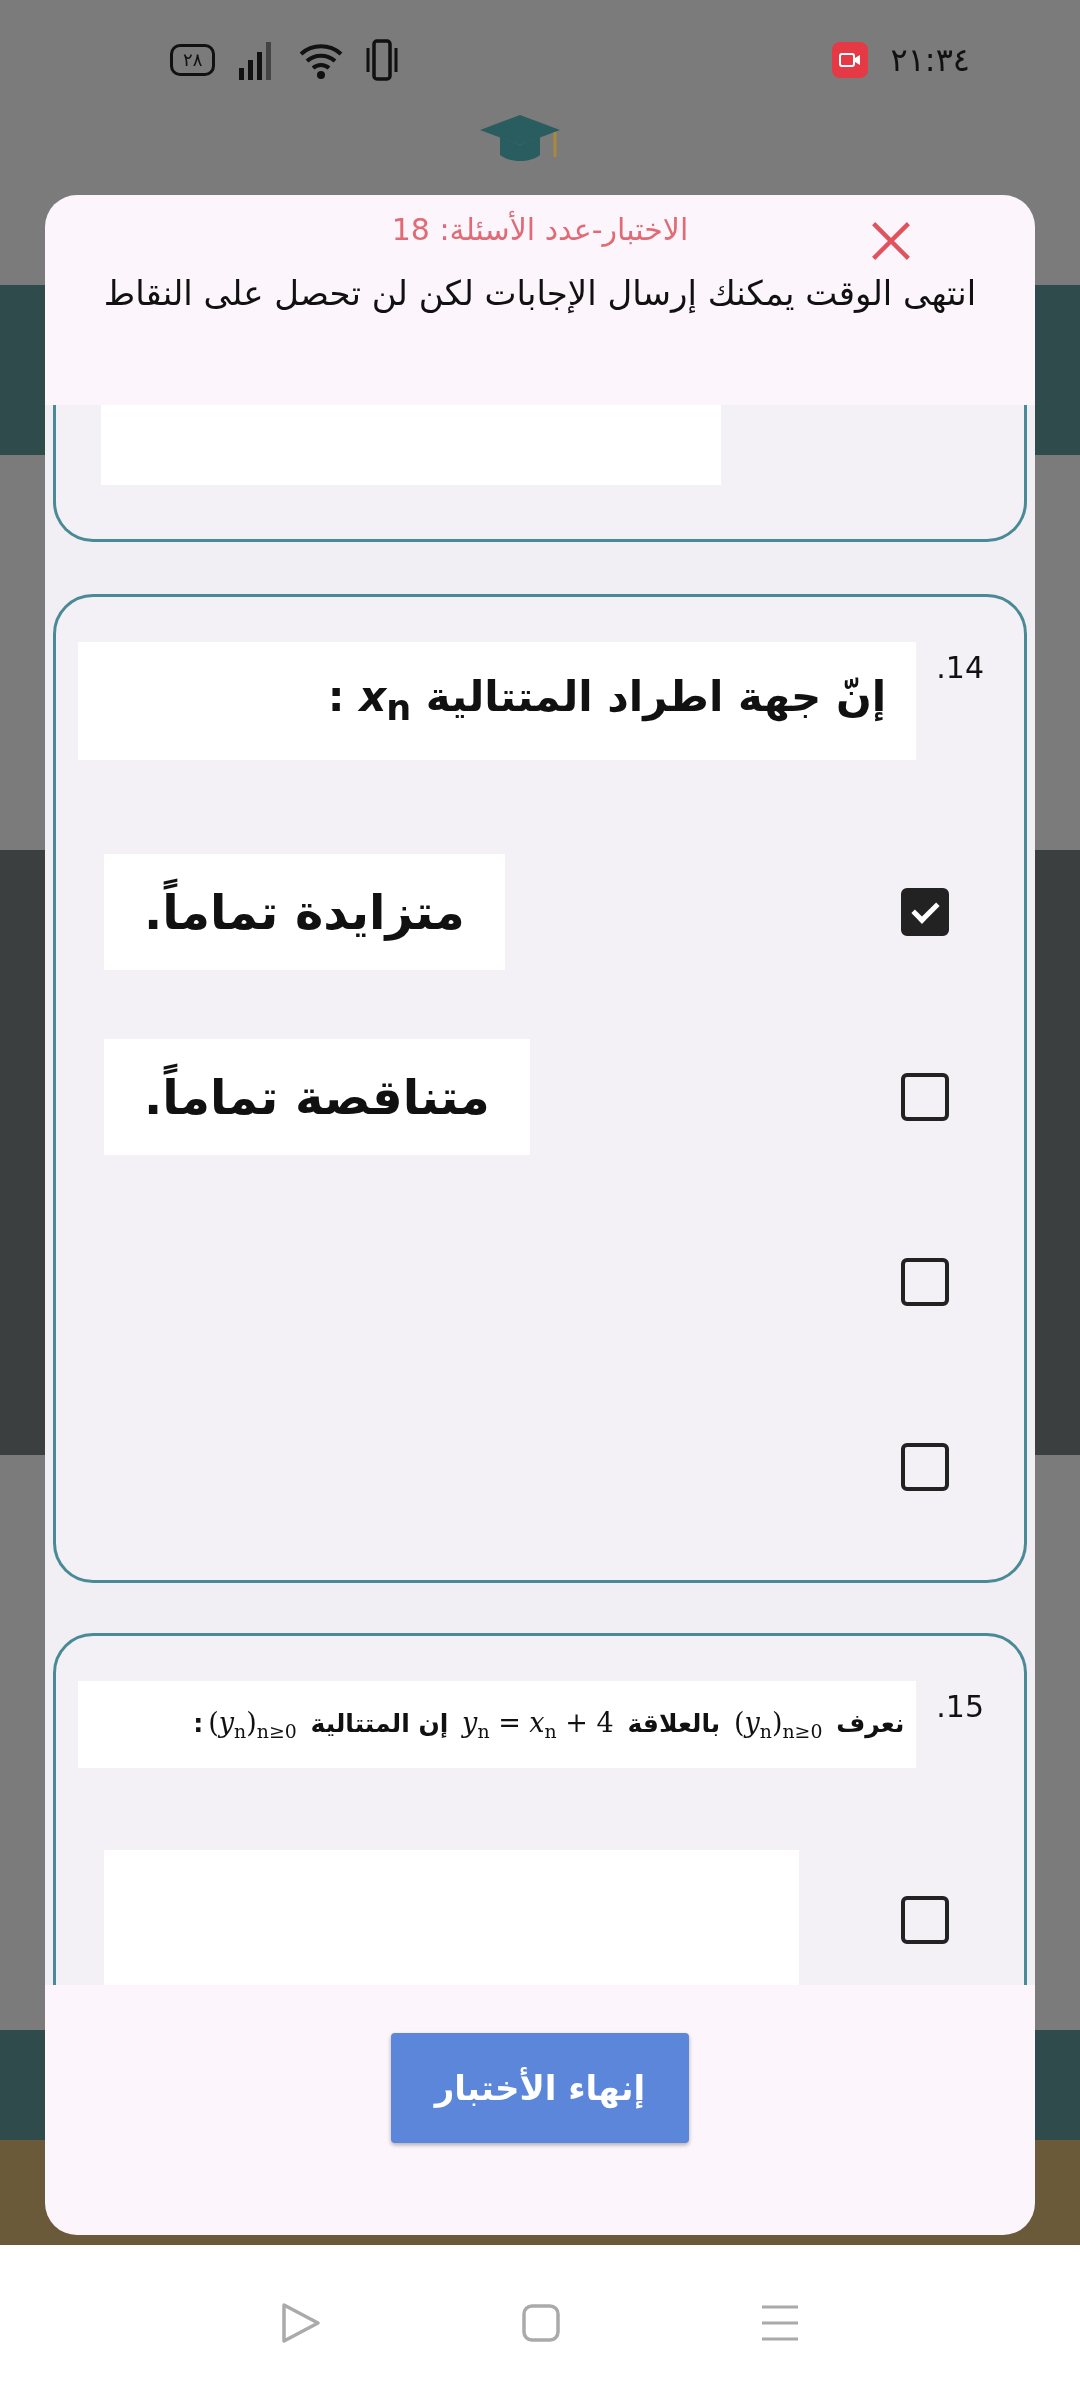 Image resolution: width=1080 pixels, height=2400 pixels. I want to click on finish-quiz-button: إنهاء الأختبار, so click(540, 2088).